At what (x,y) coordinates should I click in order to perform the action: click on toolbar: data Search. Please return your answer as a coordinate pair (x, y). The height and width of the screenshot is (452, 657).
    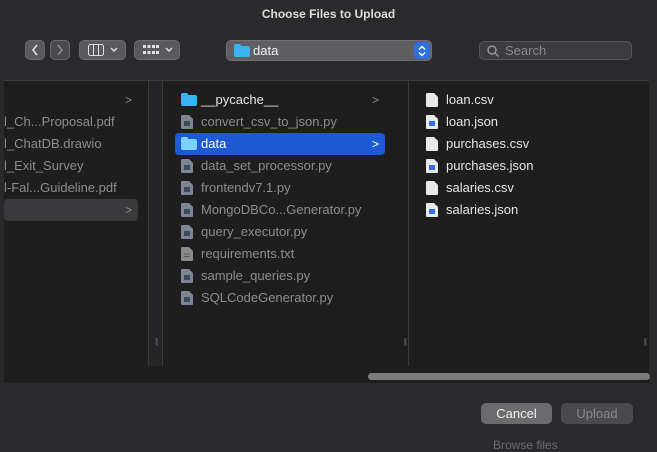
    Looking at the image, I should click on (328, 54).